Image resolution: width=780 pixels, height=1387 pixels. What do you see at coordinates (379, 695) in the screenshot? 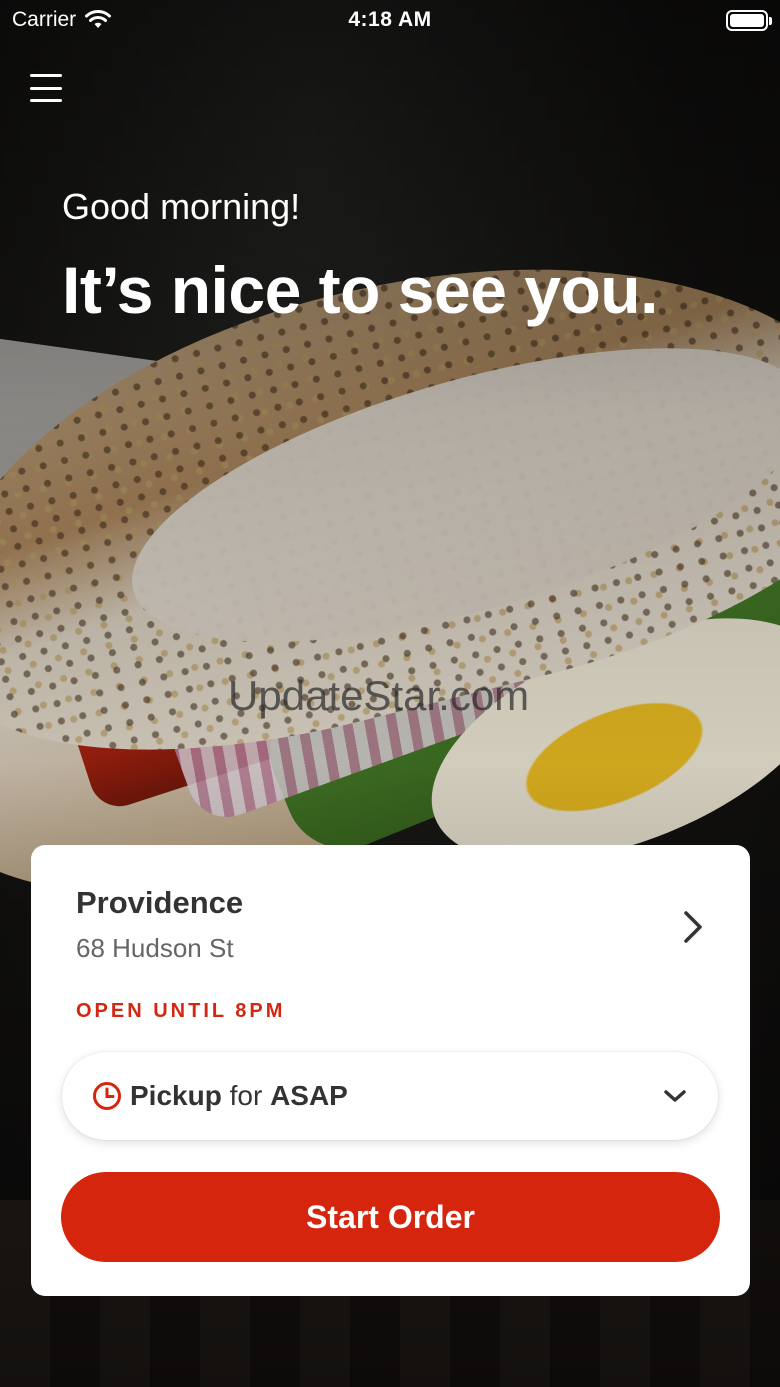
I see `watermark-text: UpdateStar.com` at bounding box center [379, 695].